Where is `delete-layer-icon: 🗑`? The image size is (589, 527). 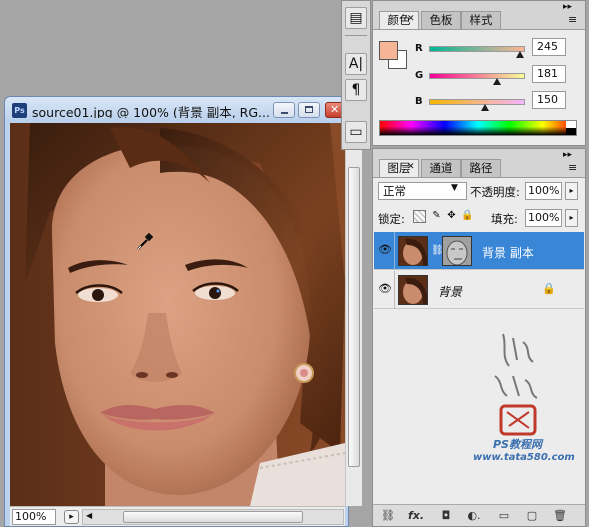
delete-layer-icon: 🗑 is located at coordinates (560, 516).